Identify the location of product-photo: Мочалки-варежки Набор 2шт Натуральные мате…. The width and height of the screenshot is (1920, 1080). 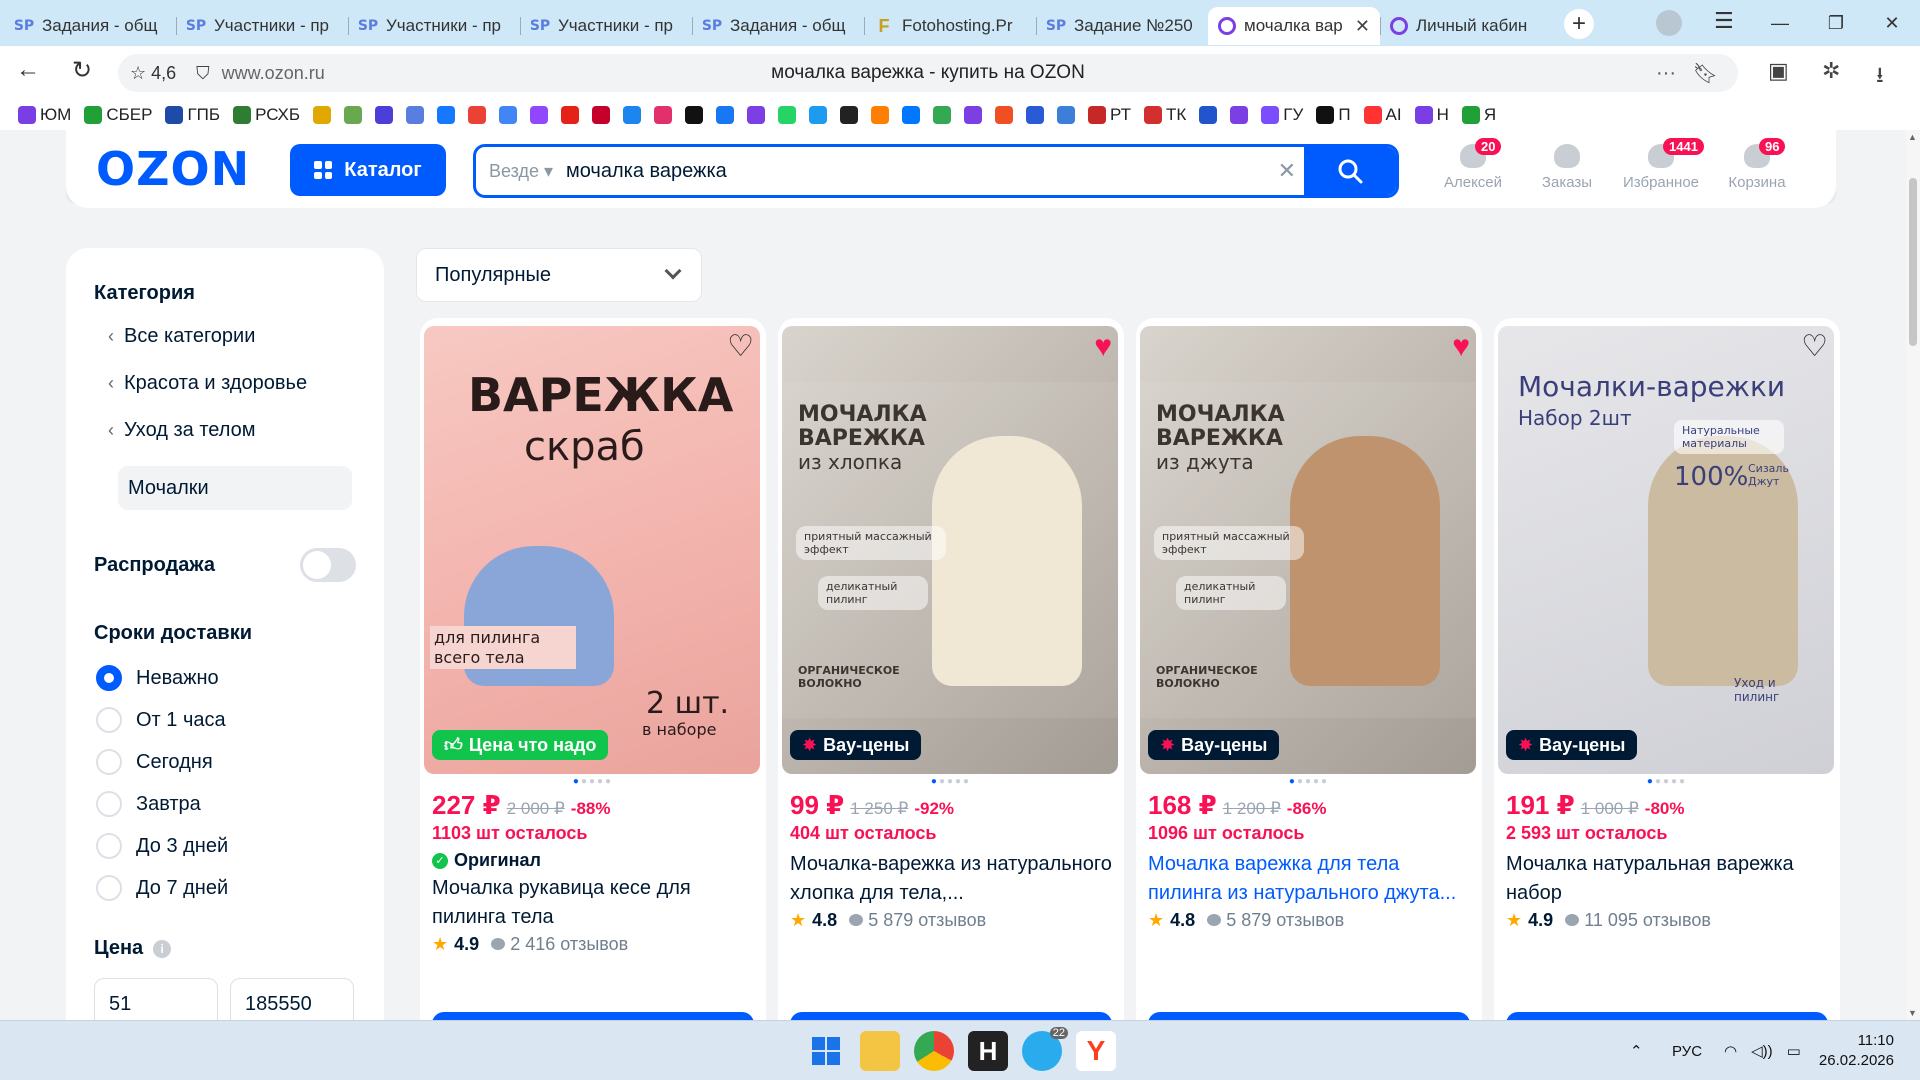
(1666, 550).